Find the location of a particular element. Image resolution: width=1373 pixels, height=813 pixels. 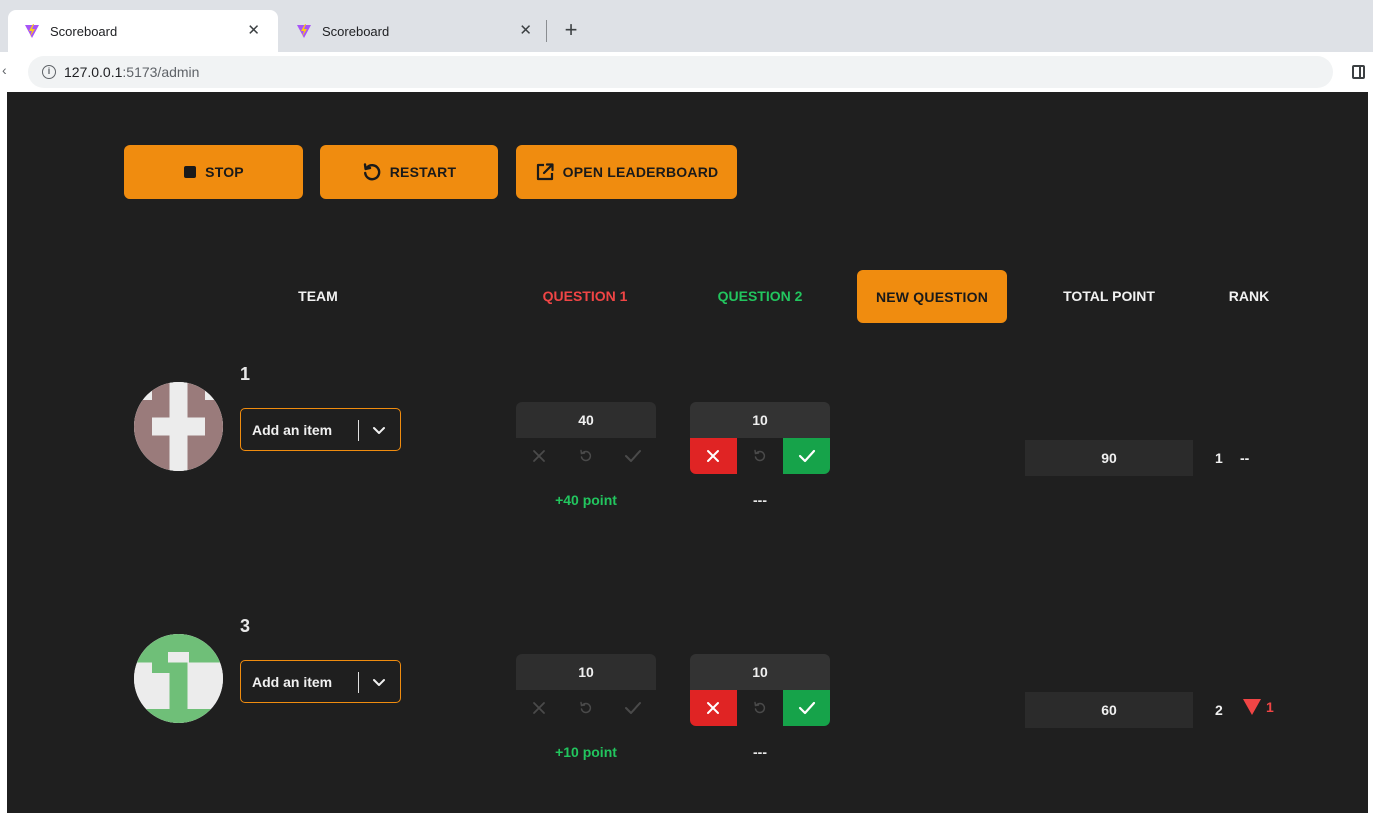

question-1-point-delta: +10 point is located at coordinates (586, 752).